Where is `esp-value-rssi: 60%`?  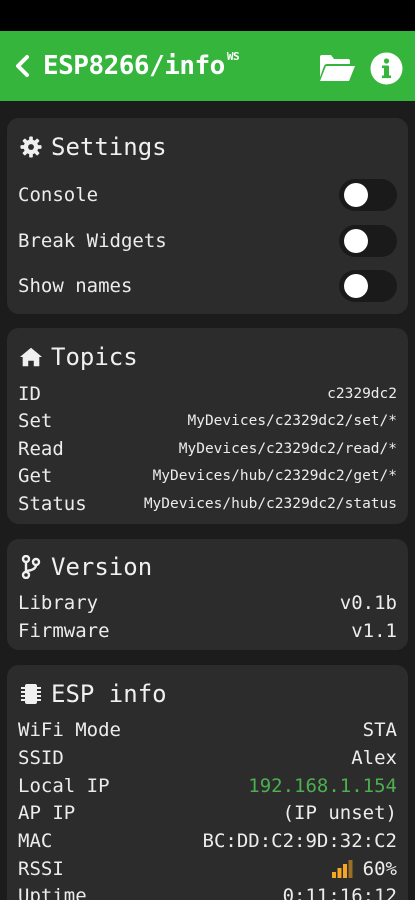
esp-value-rssi: 60% is located at coordinates (364, 869).